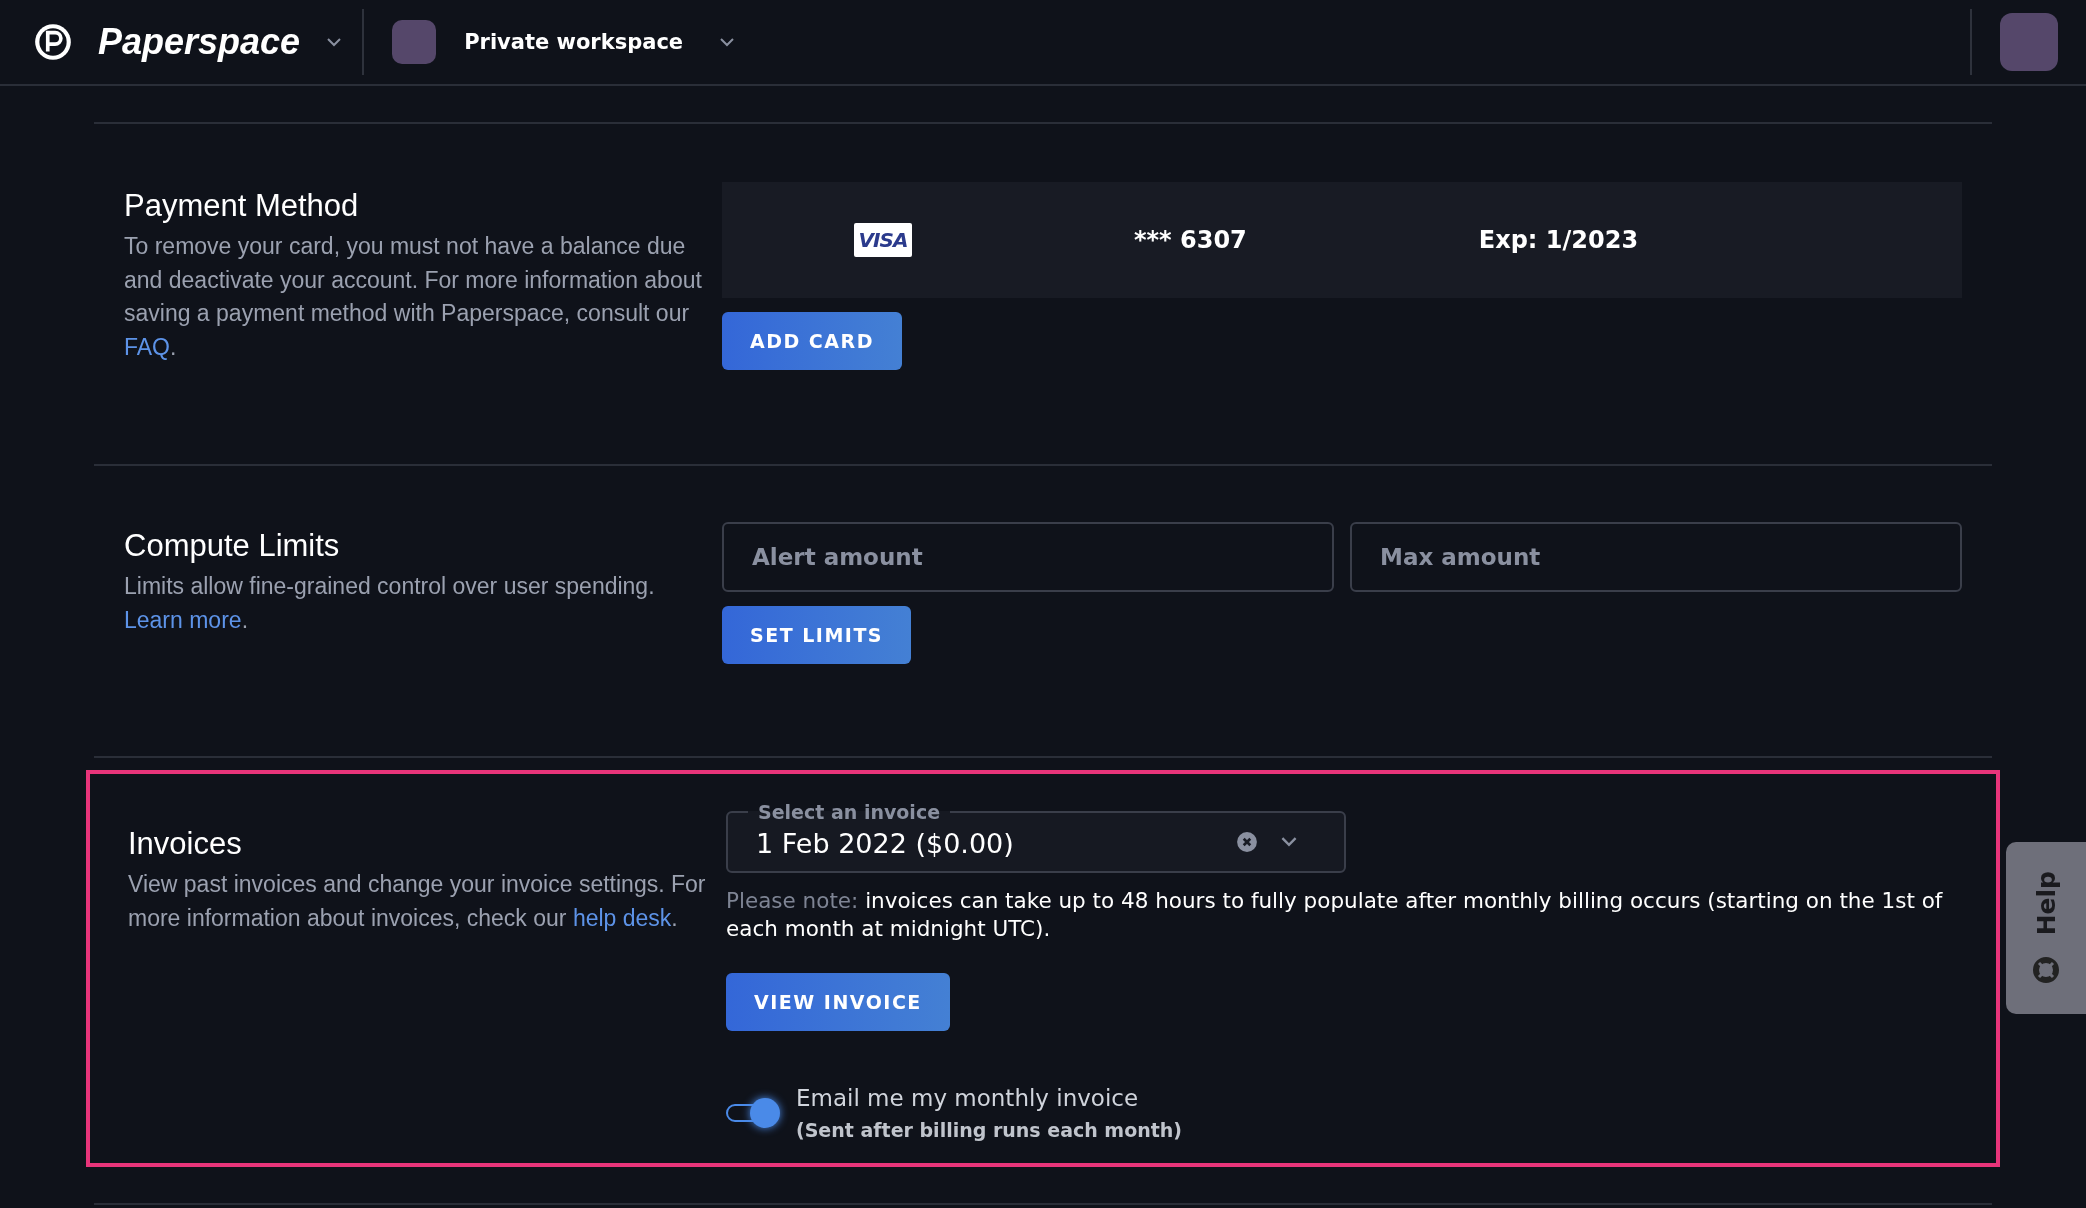  Describe the element at coordinates (1028, 557) in the screenshot. I see `amount-field: Alert amount` at that location.